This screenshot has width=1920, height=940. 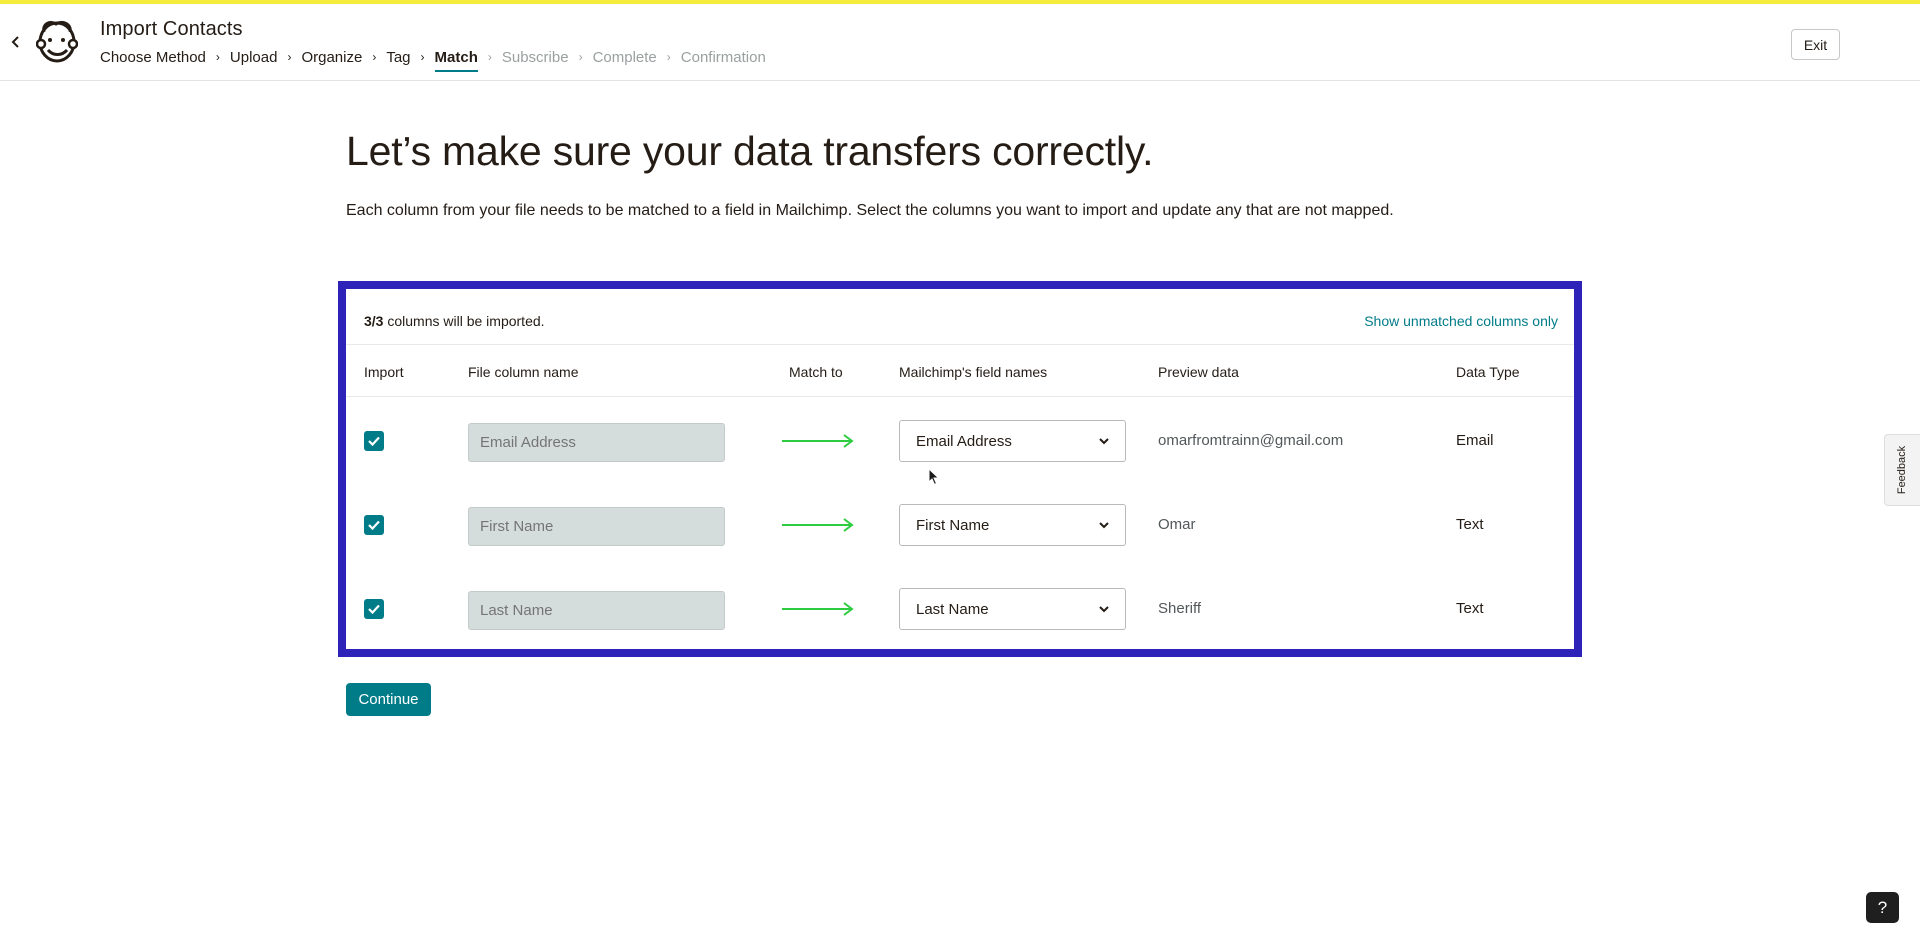 What do you see at coordinates (398, 57) in the screenshot?
I see `step-tag: Tag` at bounding box center [398, 57].